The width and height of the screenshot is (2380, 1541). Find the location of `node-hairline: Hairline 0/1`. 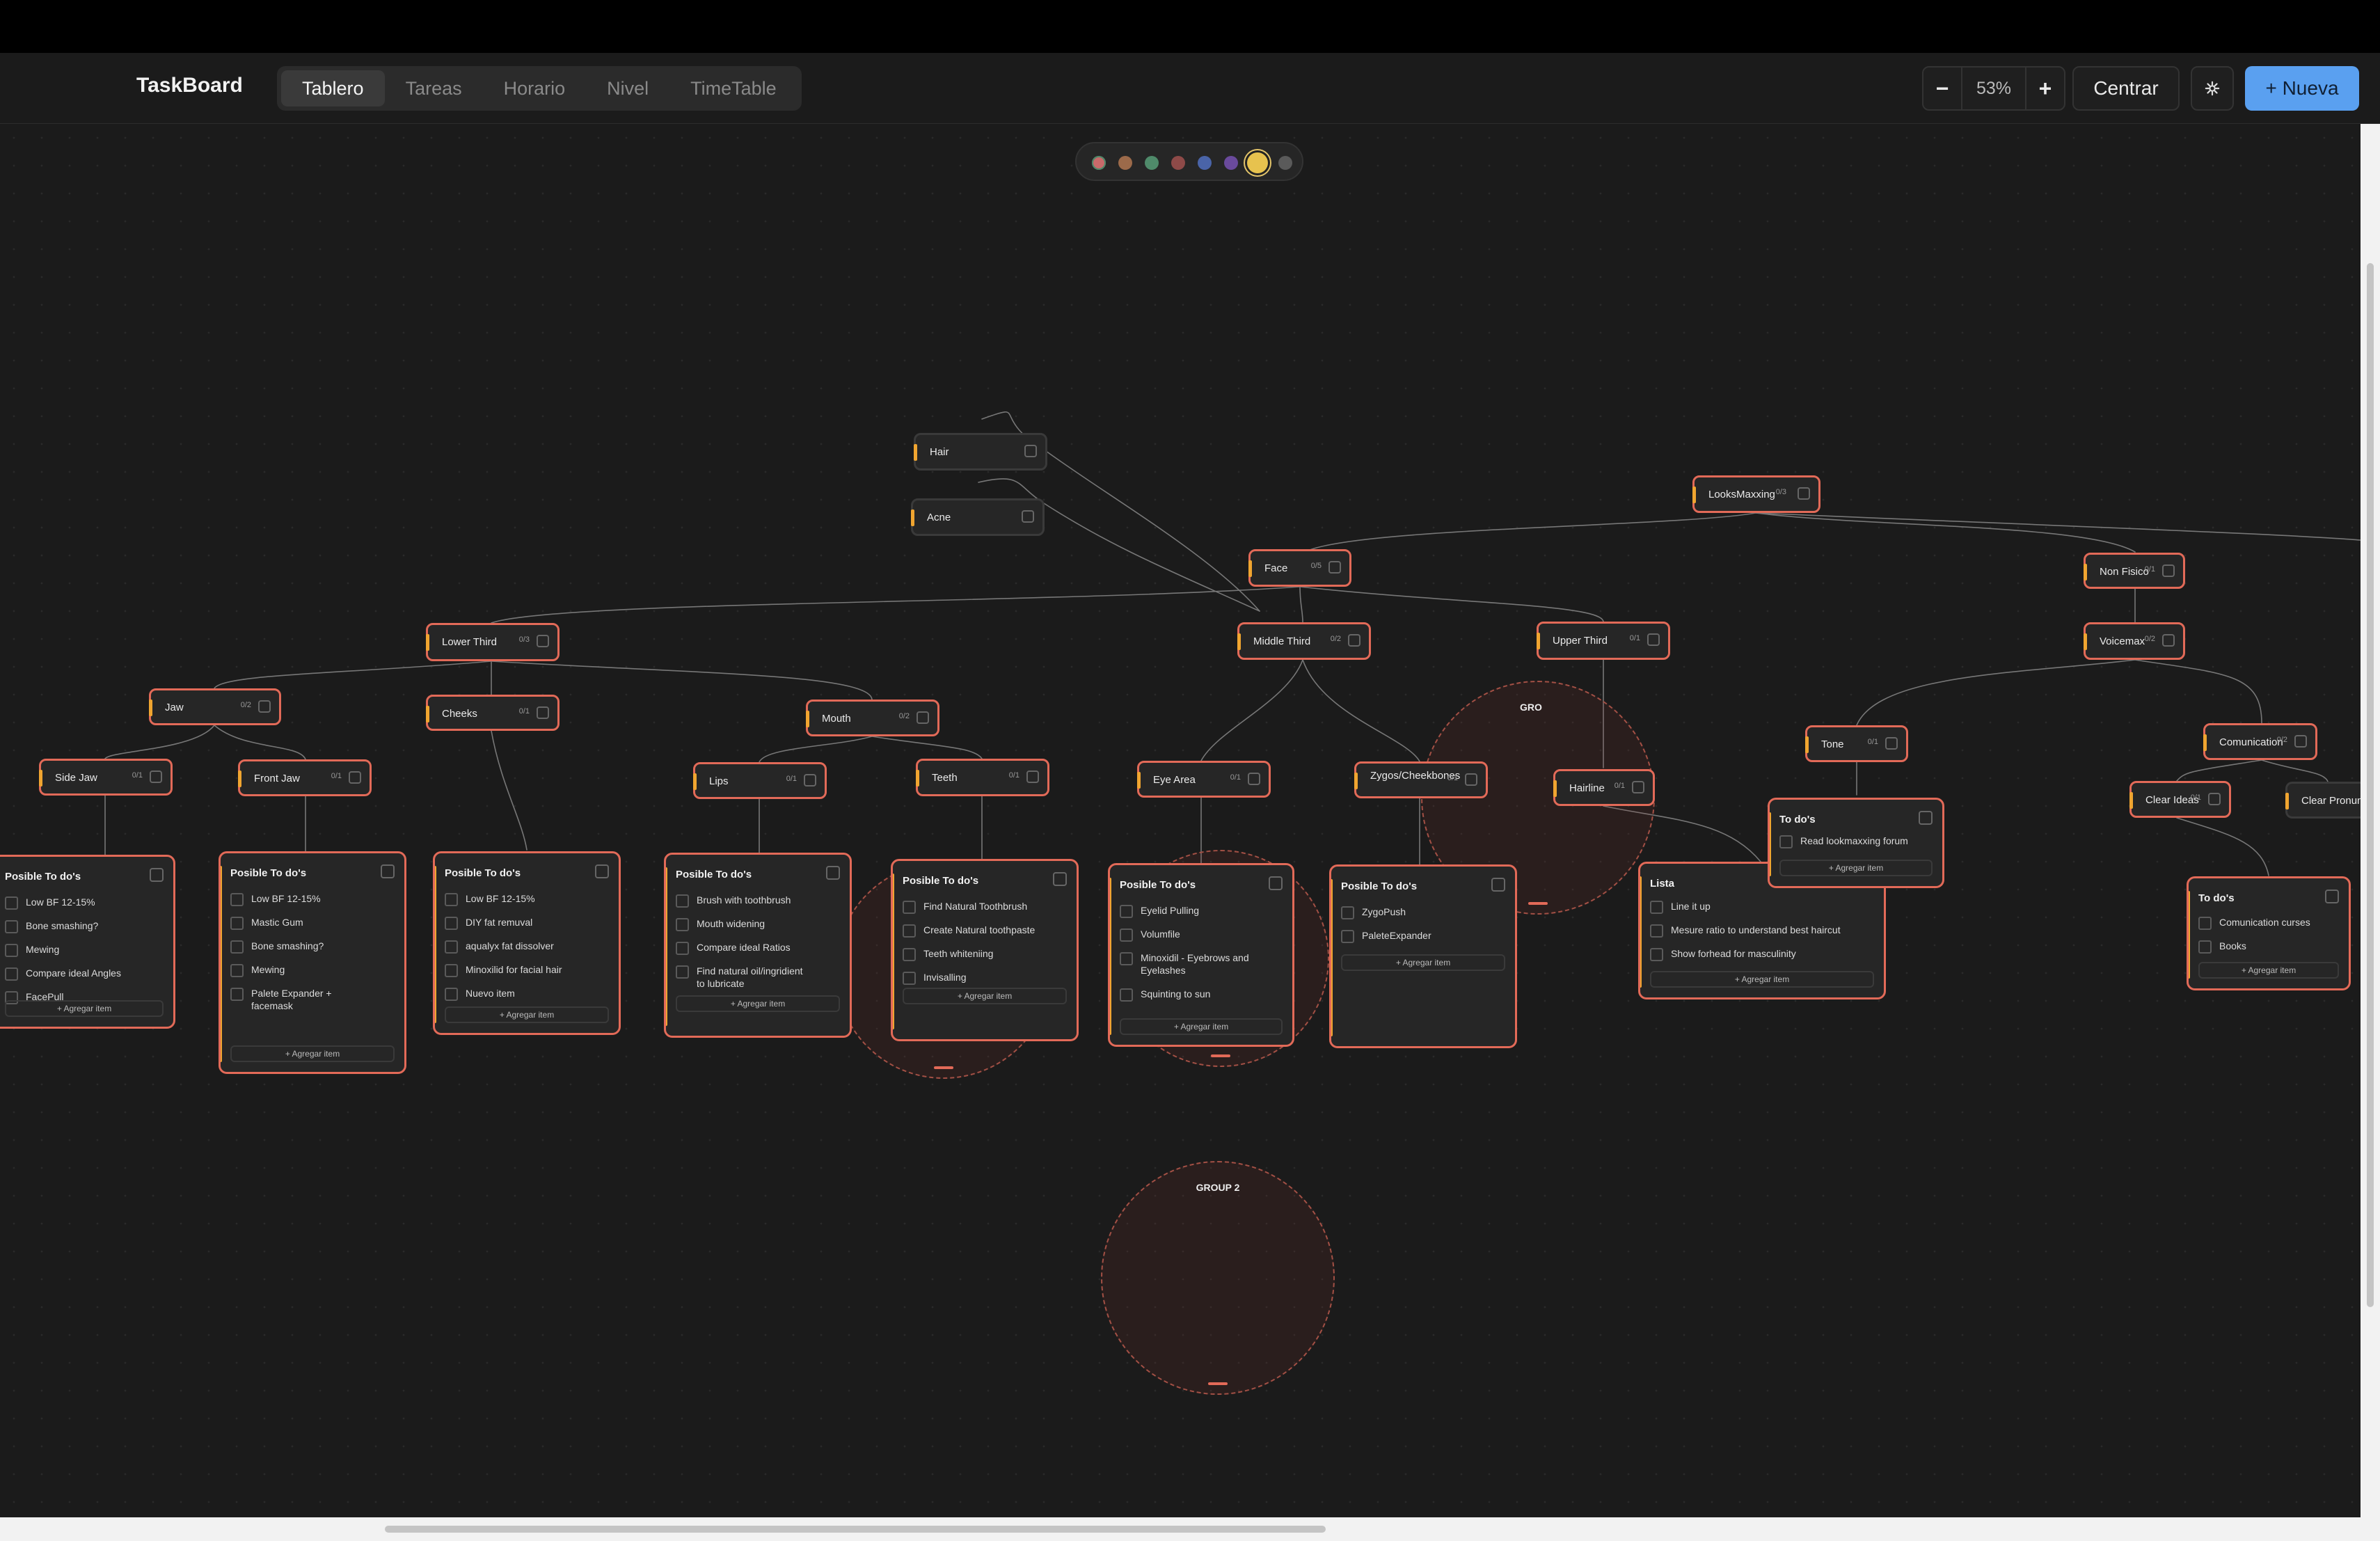

node-hairline: Hairline 0/1 is located at coordinates (1604, 787).